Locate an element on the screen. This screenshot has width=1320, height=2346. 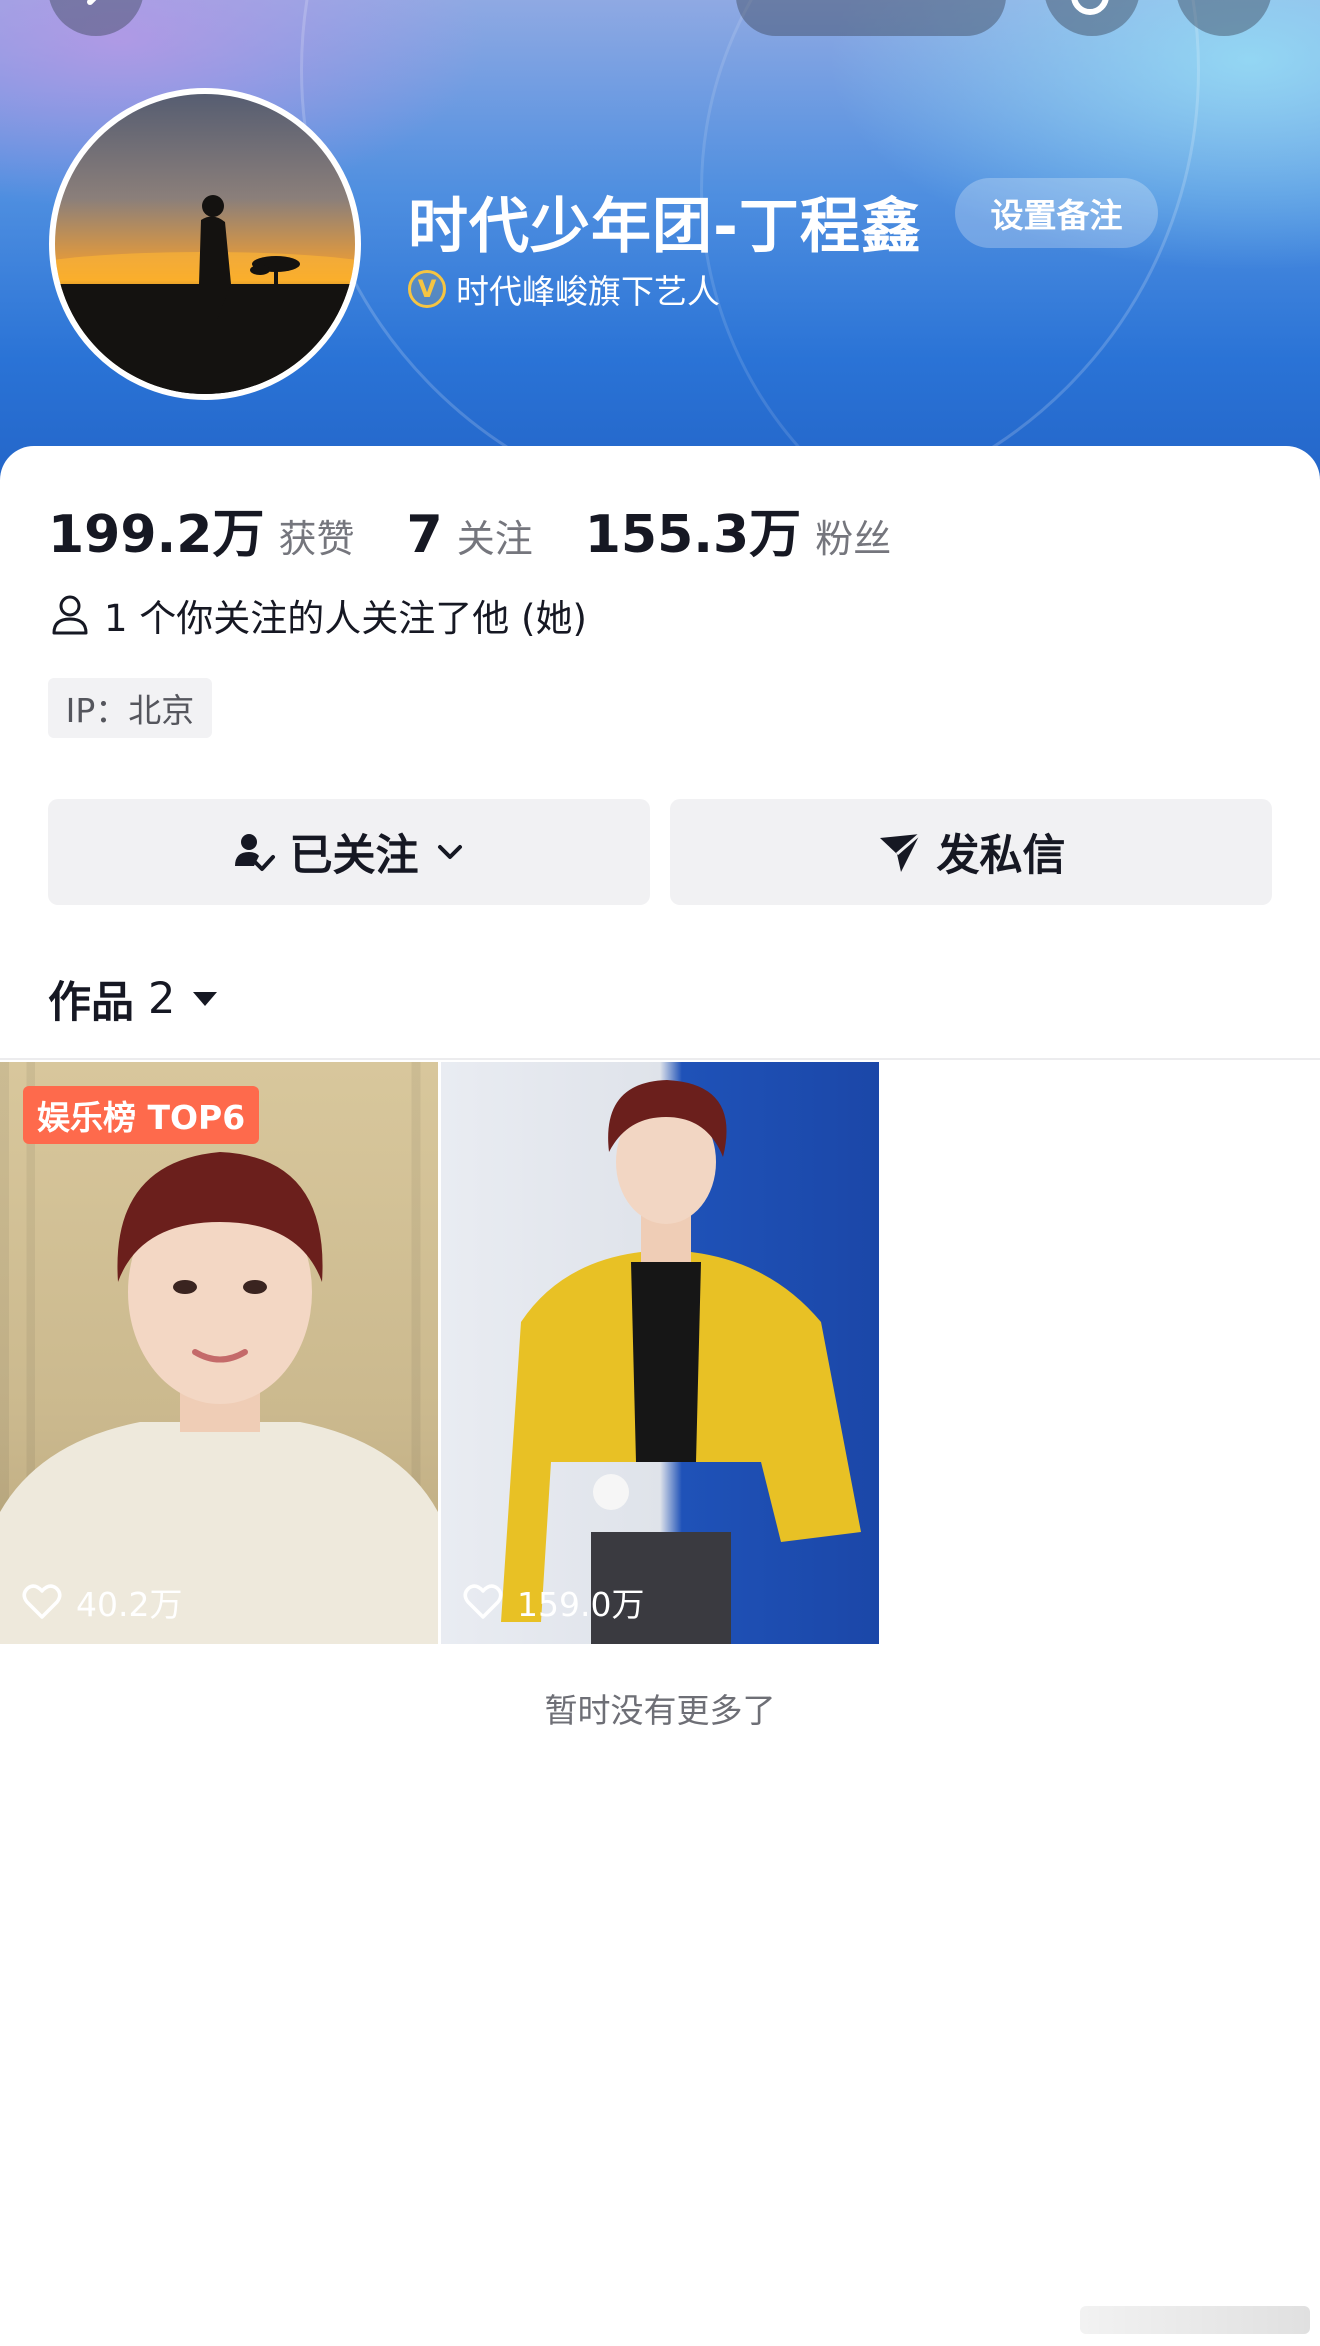
profile-name: 时代少年团-丁程鑫 is located at coordinates (665, 227).